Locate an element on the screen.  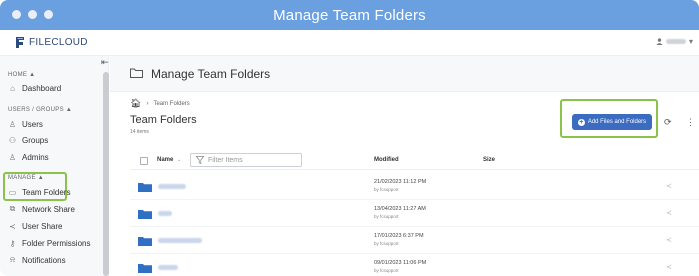
sidebar-item-dashboard: ⌂ Dashboard is located at coordinates (34, 88).